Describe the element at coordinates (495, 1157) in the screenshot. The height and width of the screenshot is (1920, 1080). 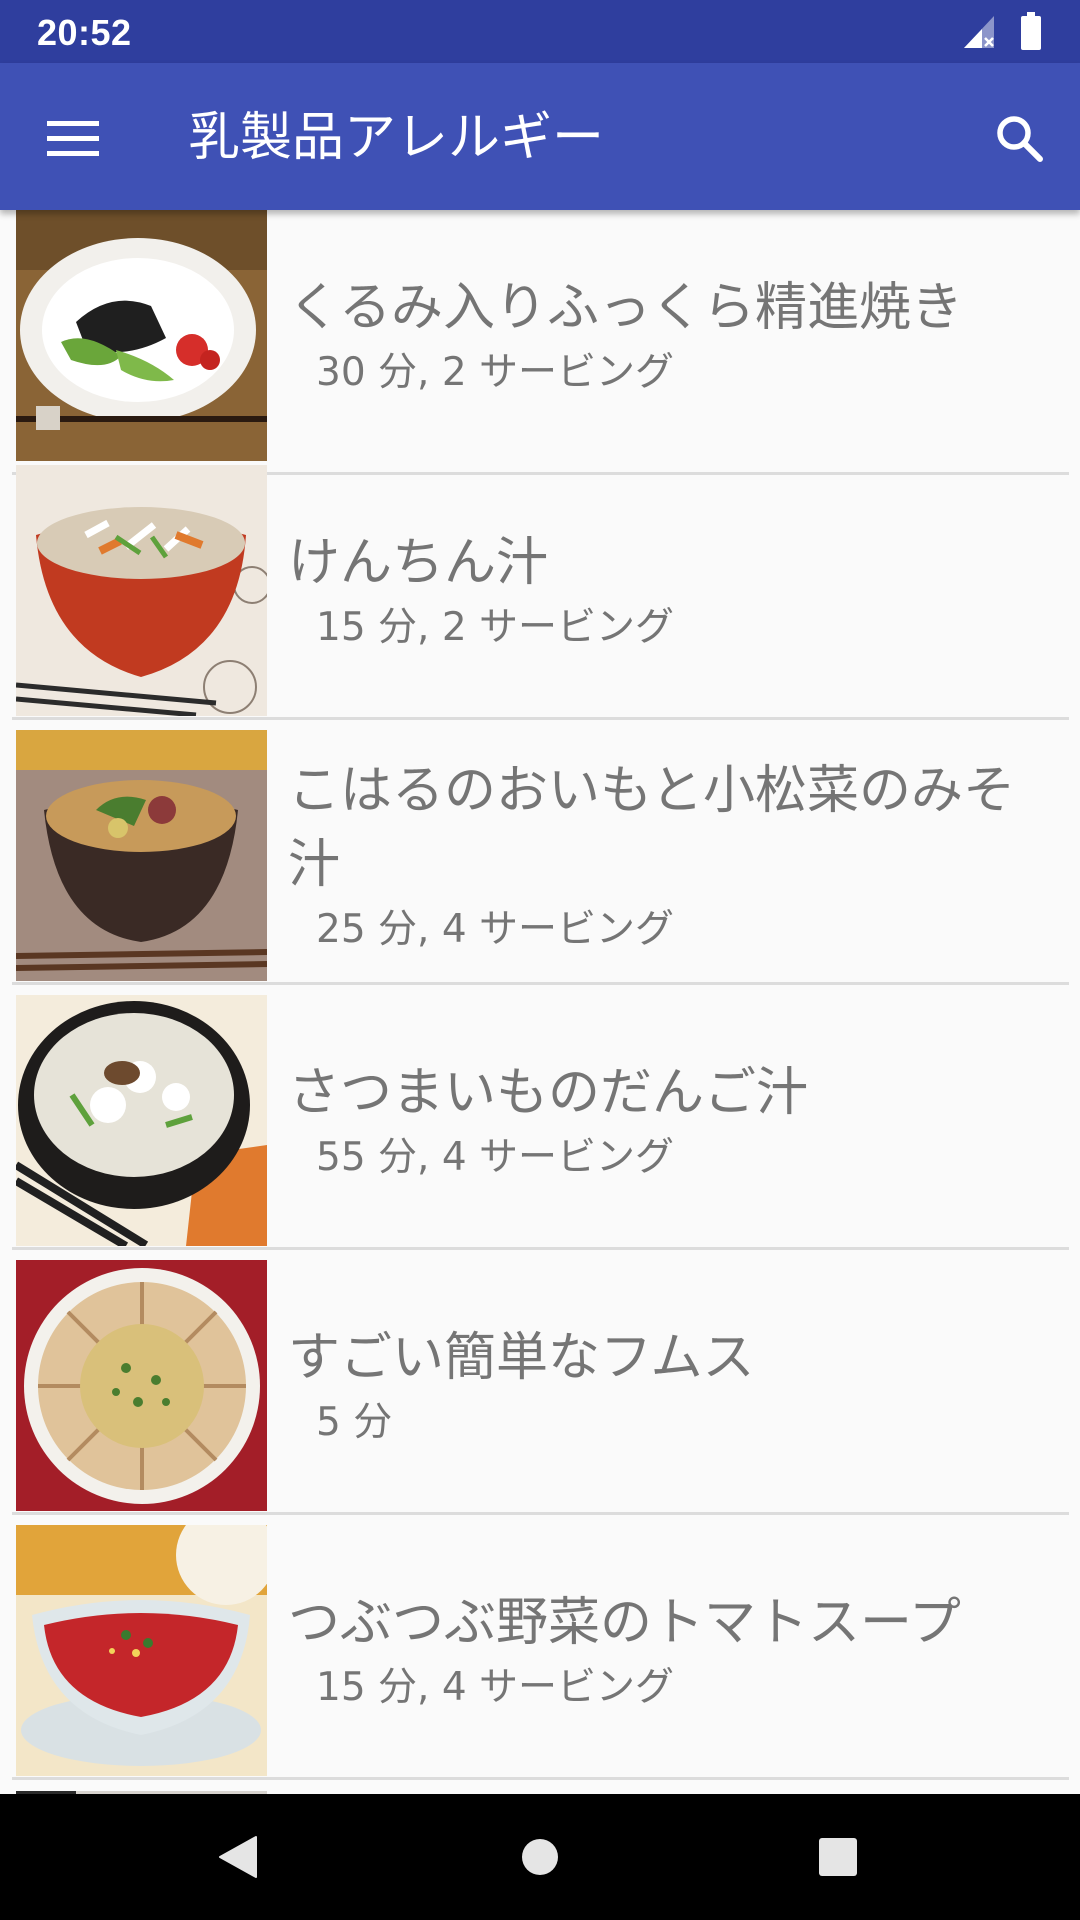
I see `recipe-meta: 55 分, 4 サービング` at that location.